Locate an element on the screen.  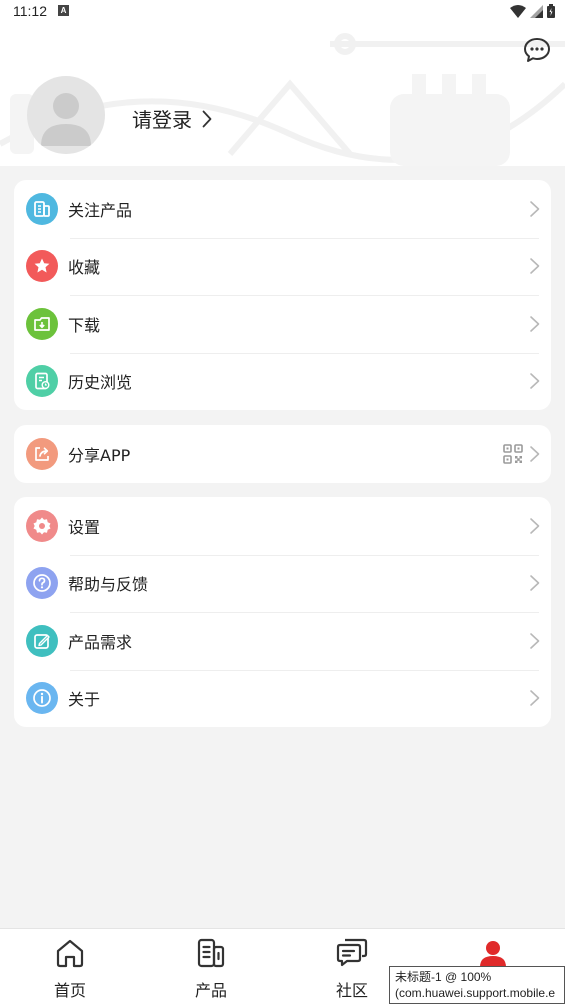
tab-home: 首页 is located at coordinates (70, 966).